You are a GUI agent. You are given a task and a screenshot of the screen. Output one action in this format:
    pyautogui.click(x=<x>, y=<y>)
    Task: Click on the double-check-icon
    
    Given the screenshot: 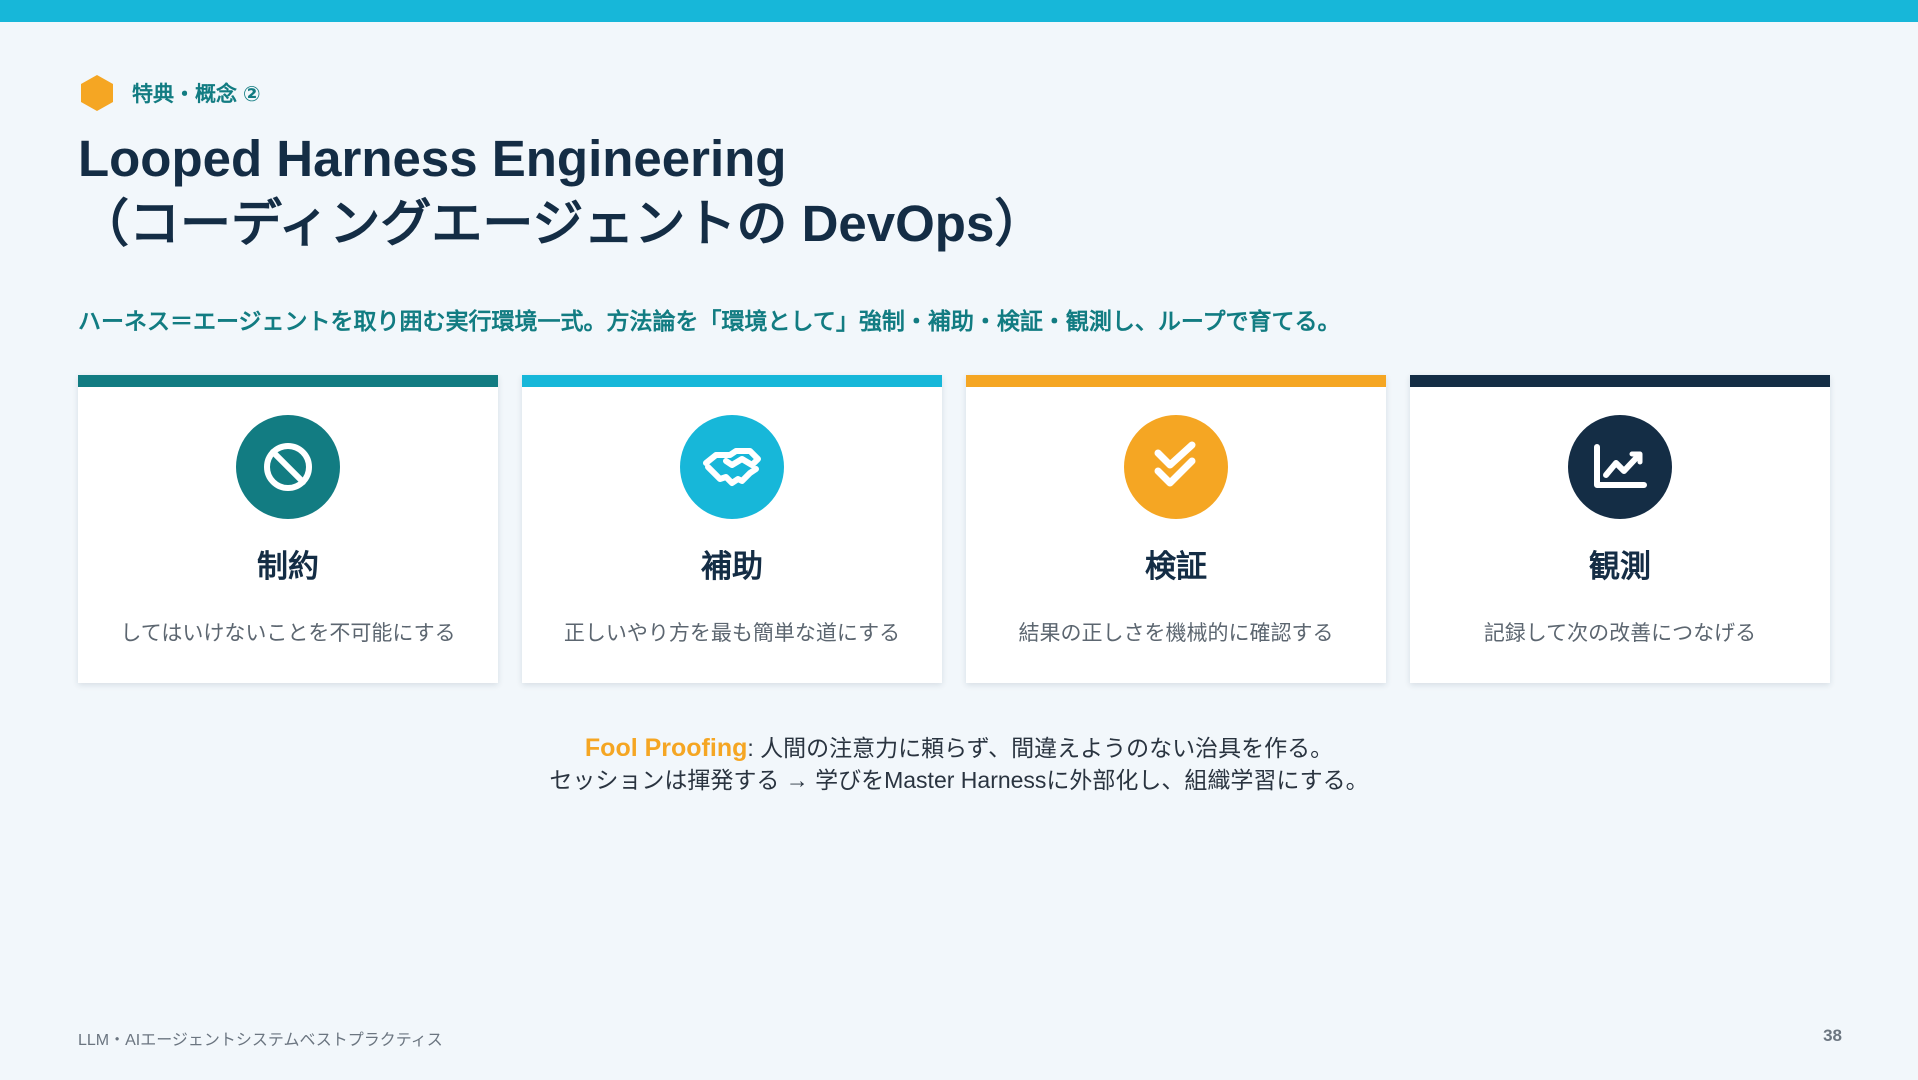 What is the action you would take?
    pyautogui.click(x=1176, y=467)
    